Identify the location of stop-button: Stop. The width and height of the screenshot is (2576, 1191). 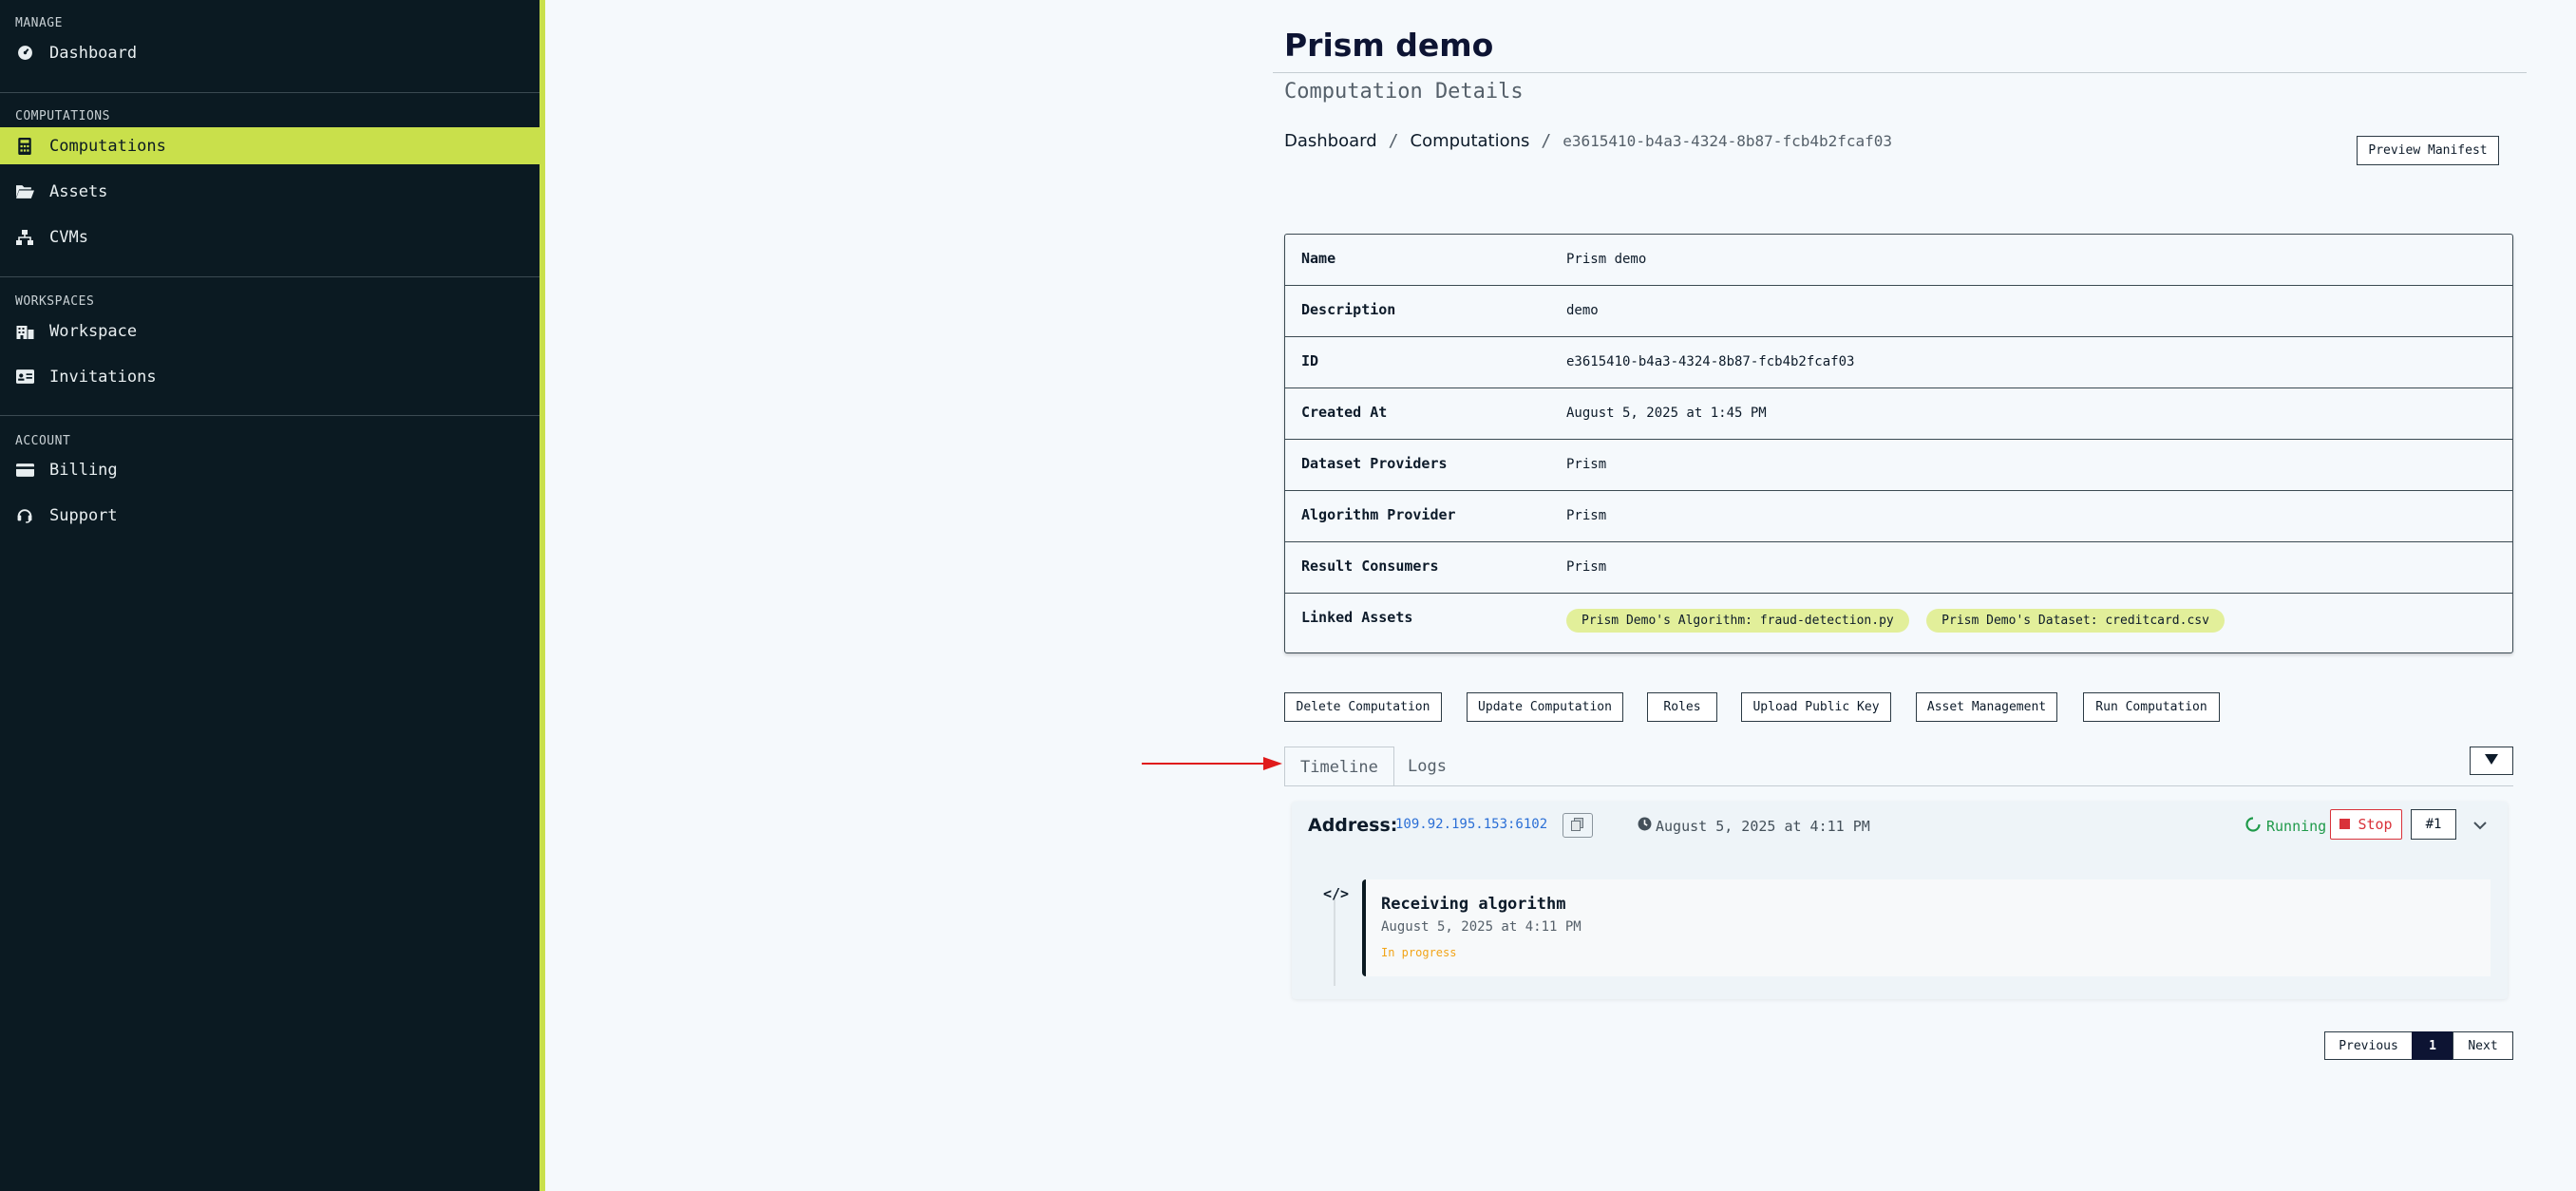
(2366, 825).